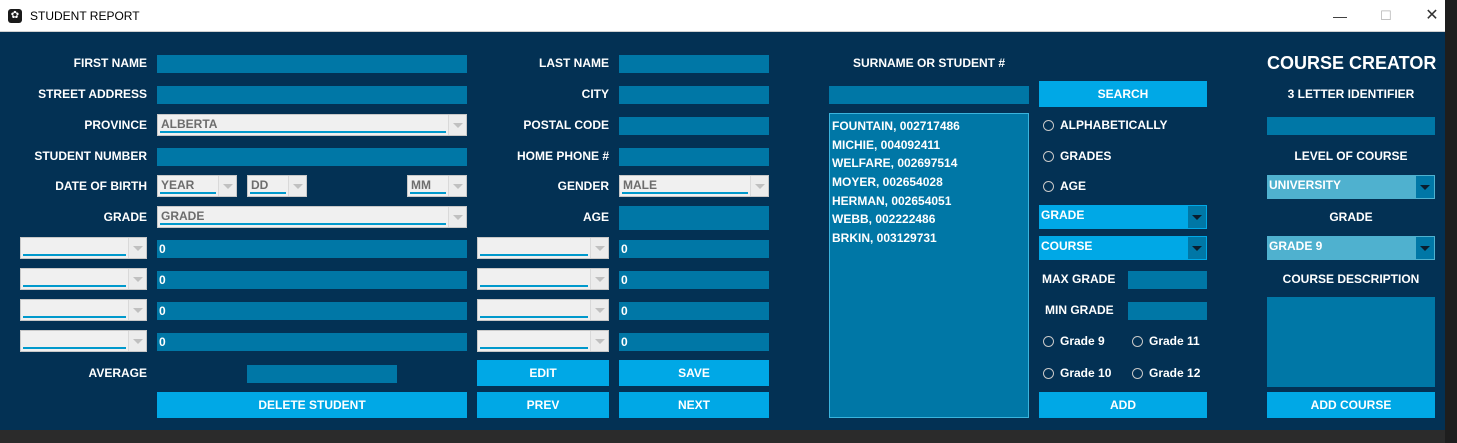 The height and width of the screenshot is (443, 1457). What do you see at coordinates (1351, 248) in the screenshot?
I see `course-grade-select: GRADE 9` at bounding box center [1351, 248].